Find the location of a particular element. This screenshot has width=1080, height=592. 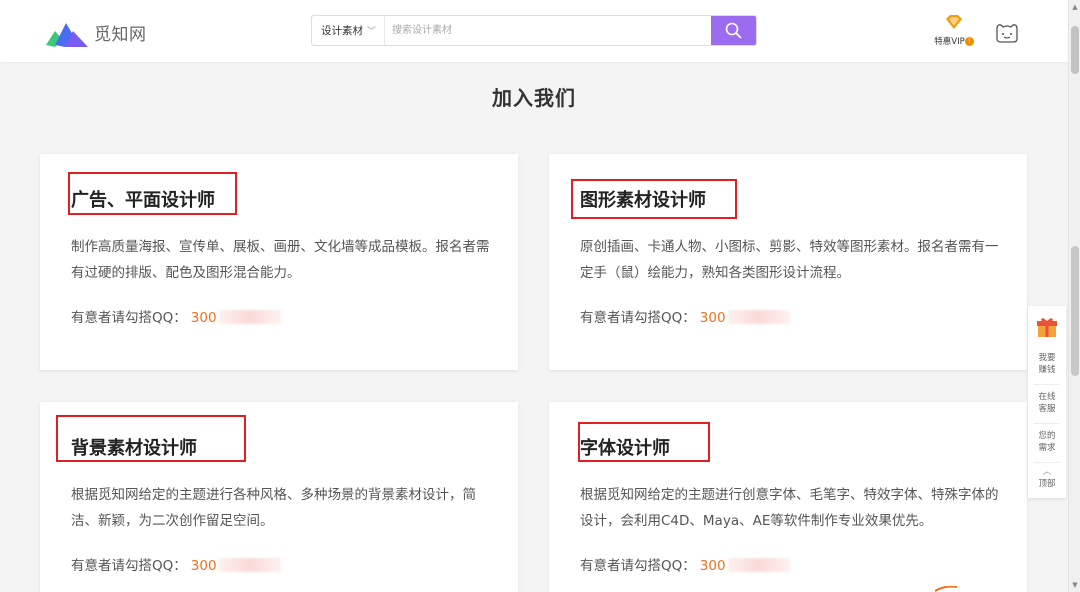

search-button is located at coordinates (733, 30).